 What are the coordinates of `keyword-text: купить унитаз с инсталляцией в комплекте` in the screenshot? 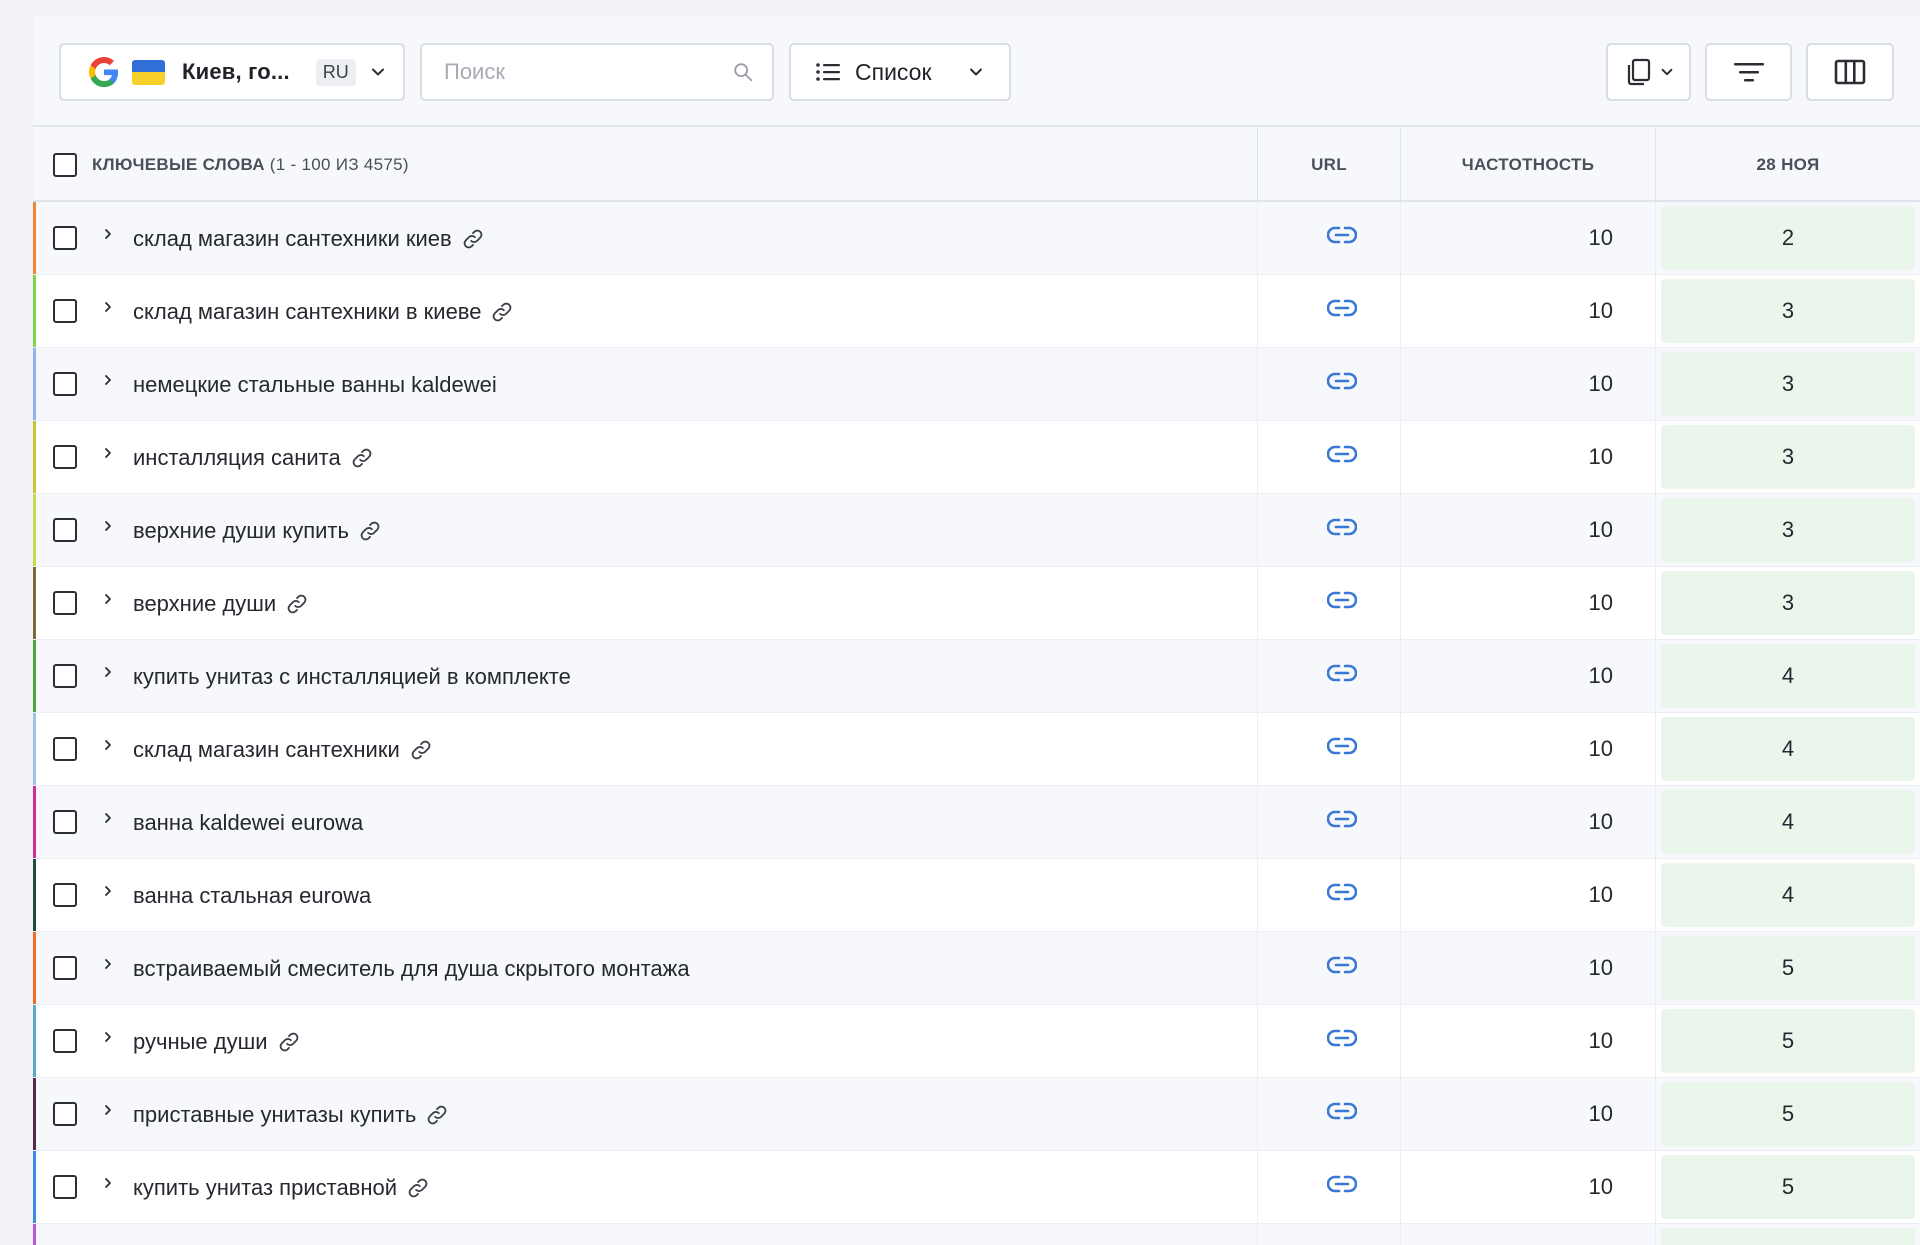 It's located at (352, 676).